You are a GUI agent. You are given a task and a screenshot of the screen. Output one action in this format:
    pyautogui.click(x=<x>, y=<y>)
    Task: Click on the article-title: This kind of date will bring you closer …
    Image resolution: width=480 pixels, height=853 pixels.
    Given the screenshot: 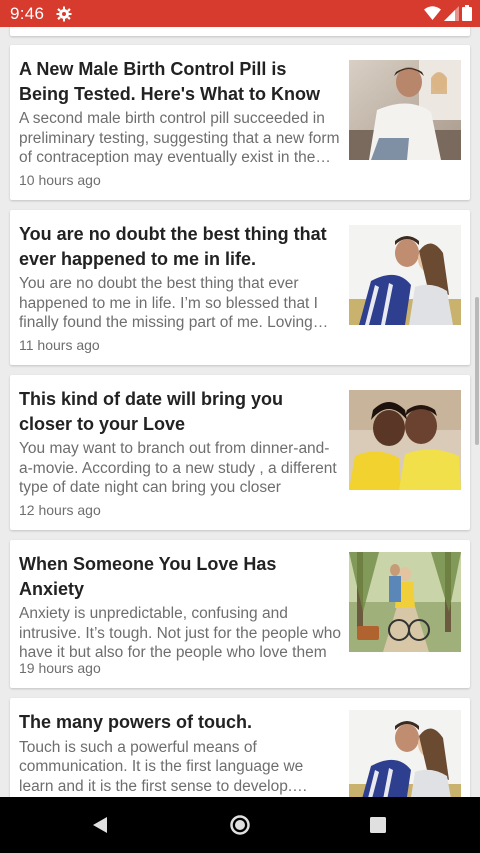 What is the action you would take?
    pyautogui.click(x=151, y=411)
    